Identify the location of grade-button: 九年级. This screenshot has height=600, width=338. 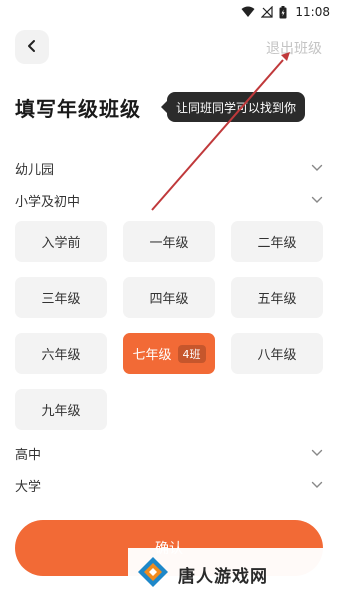
(61, 409).